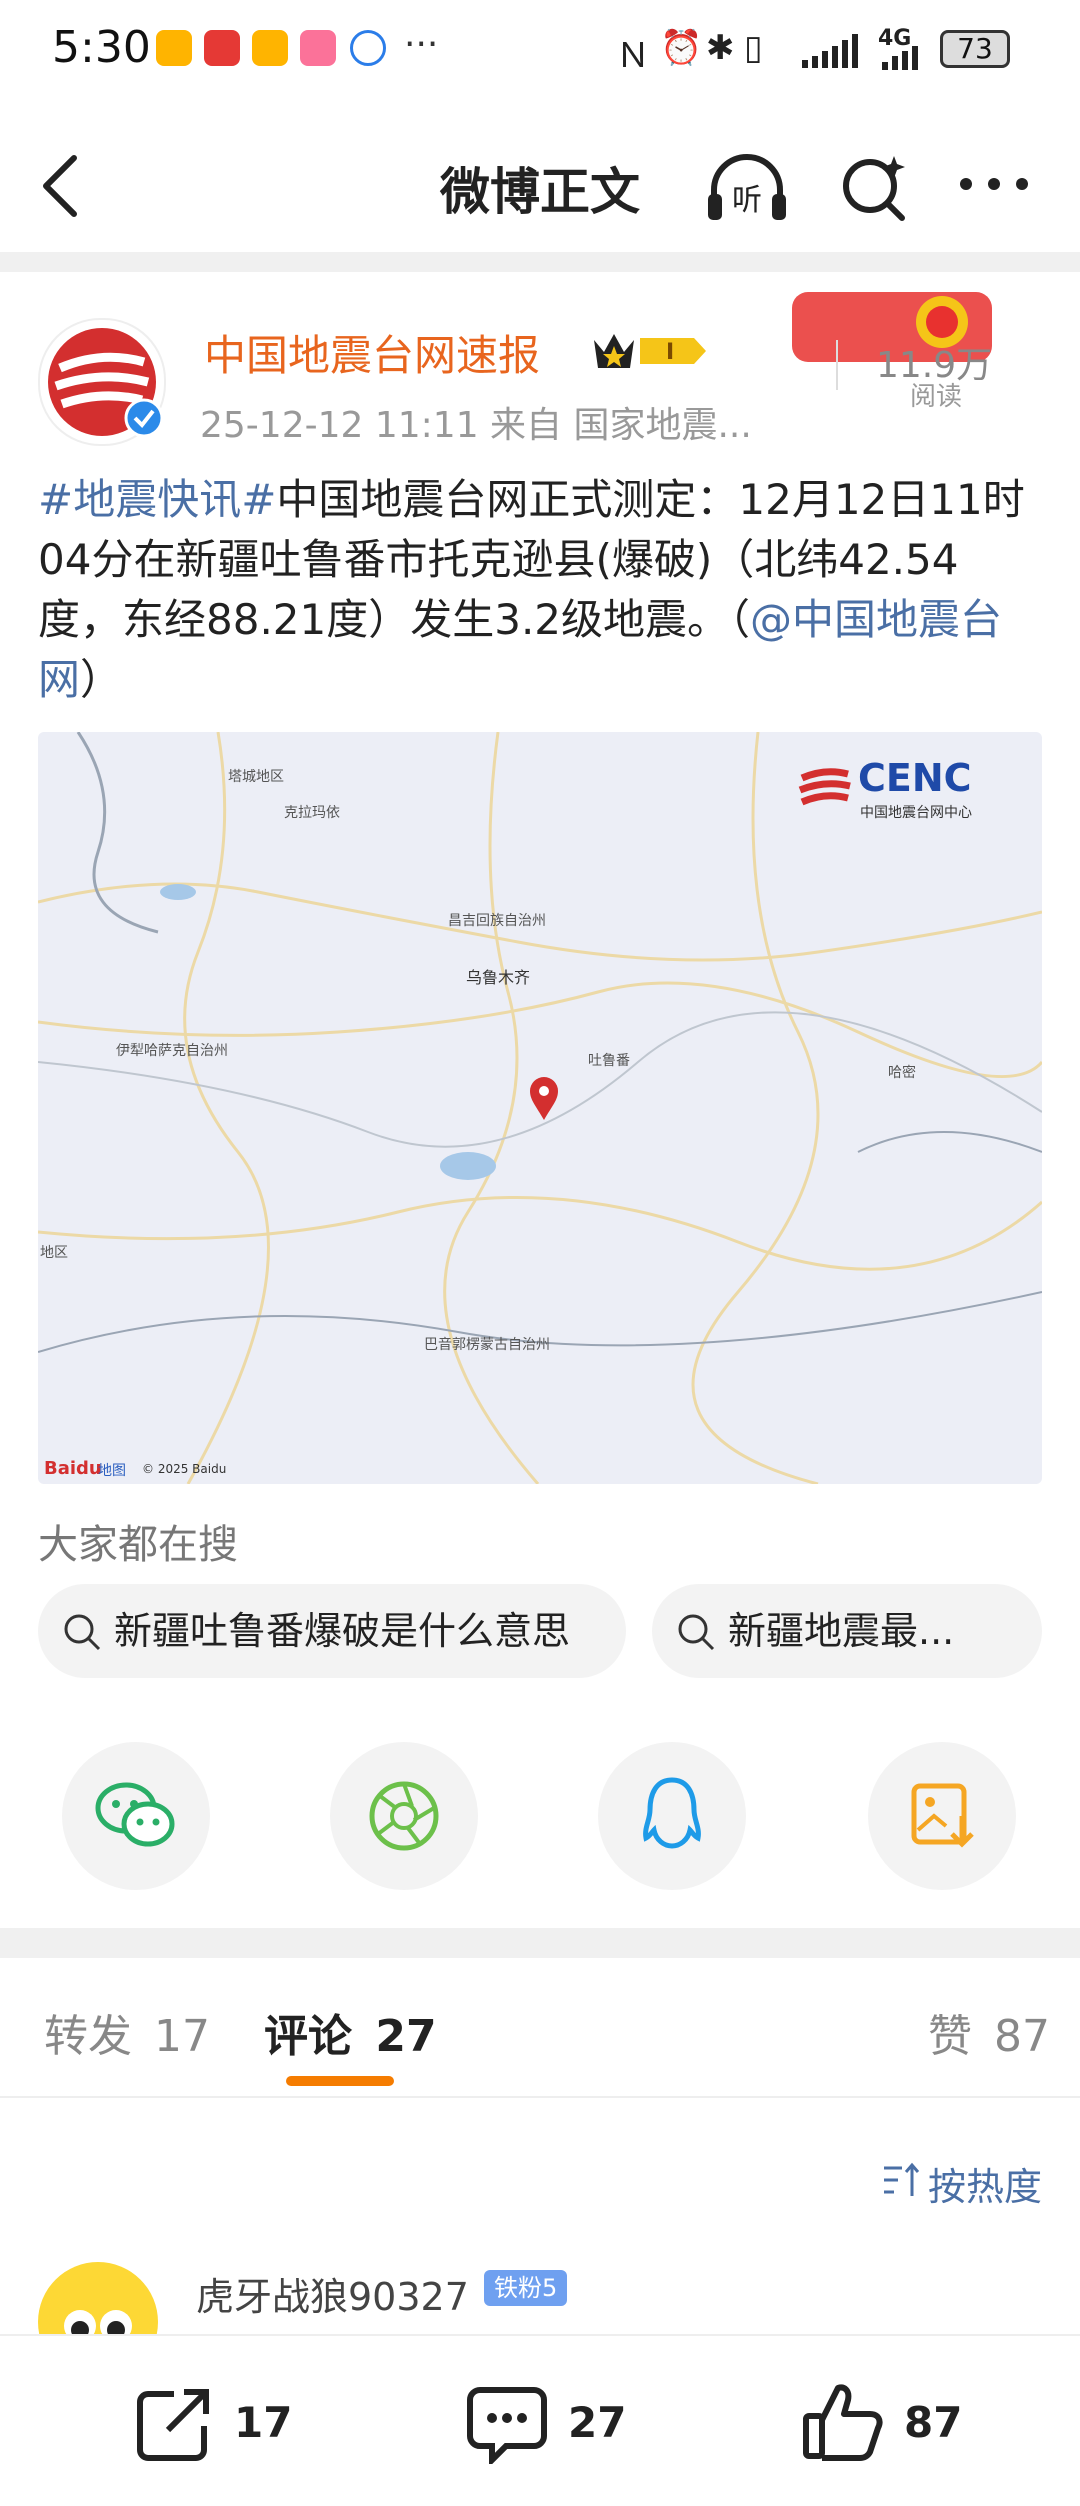  Describe the element at coordinates (312, 813) in the screenshot. I see `map-label: 克拉玛依` at that location.